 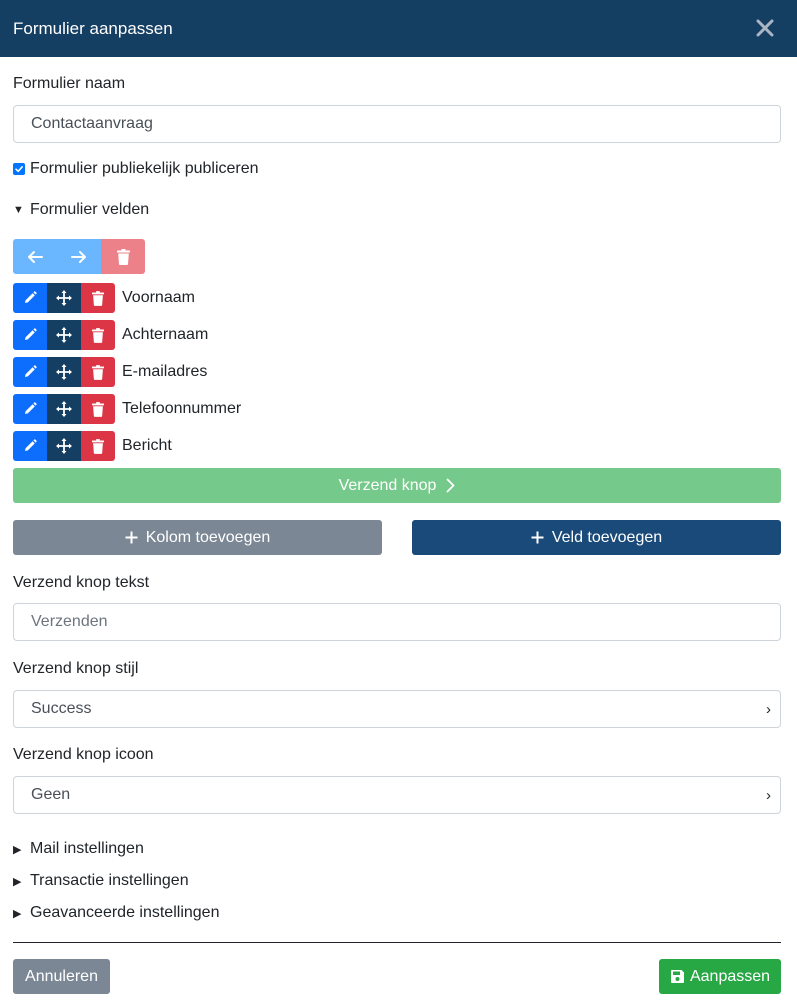 I want to click on fields-section-label: Formulier velden, so click(x=90, y=209).